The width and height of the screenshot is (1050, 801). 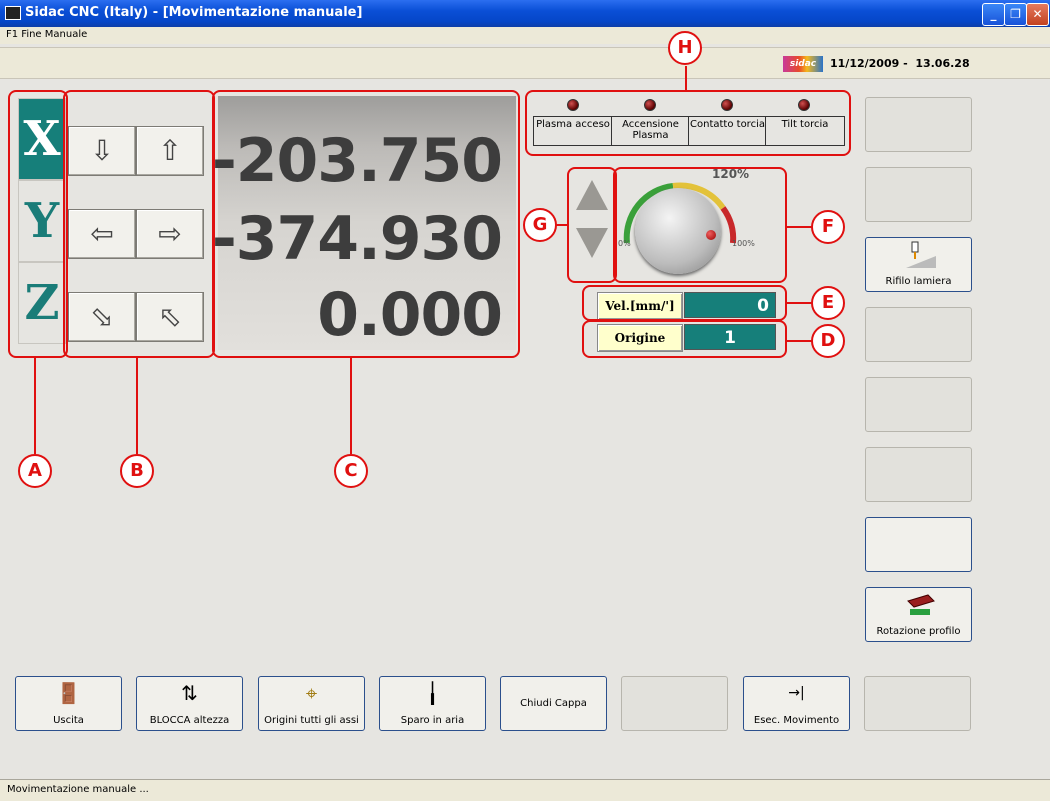 I want to click on chiudi-cappa-button: Chiudi Cappa, so click(x=553, y=703).